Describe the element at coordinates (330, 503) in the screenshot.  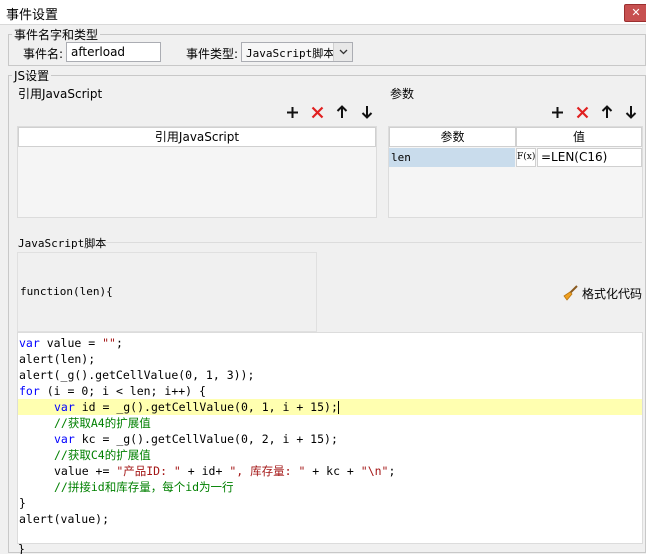
I see `code-line: }` at that location.